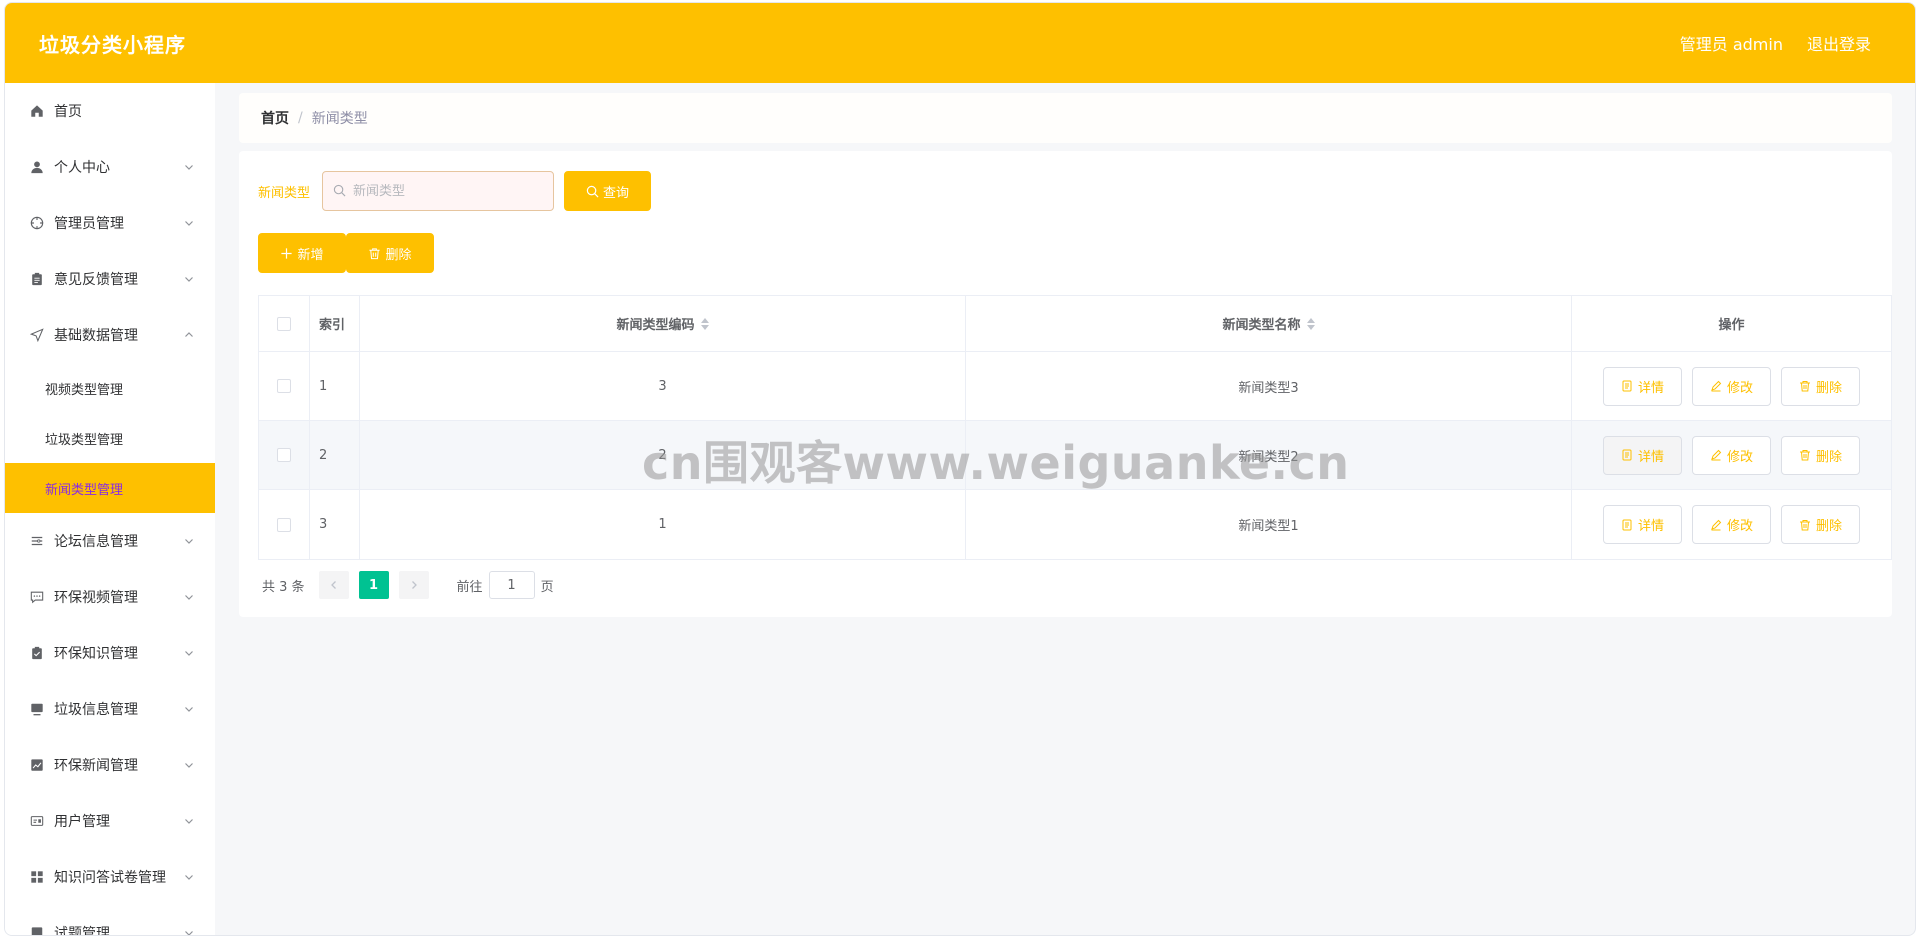 Image resolution: width=1920 pixels, height=938 pixels. I want to click on sidebar-item-label: 管理员管理, so click(89, 224).